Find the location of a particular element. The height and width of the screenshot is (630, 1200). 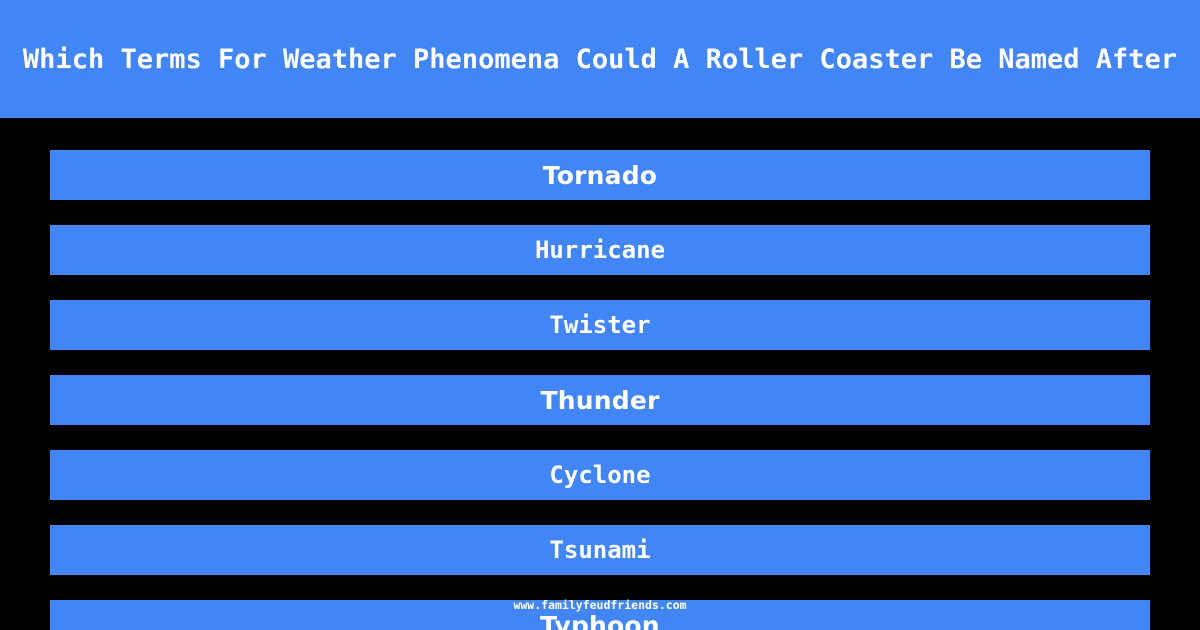

answer-label: Cyclone is located at coordinates (600, 475).